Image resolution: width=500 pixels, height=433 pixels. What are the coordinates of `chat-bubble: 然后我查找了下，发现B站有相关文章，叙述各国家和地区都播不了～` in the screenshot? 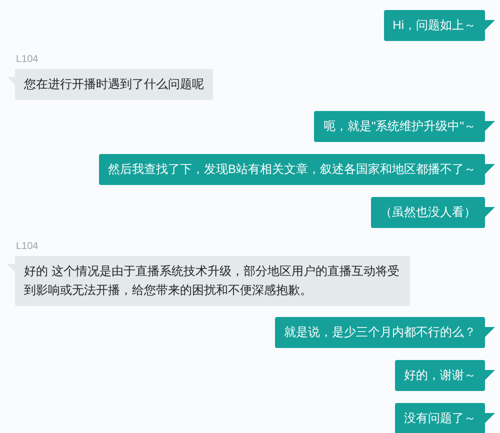 It's located at (291, 169).